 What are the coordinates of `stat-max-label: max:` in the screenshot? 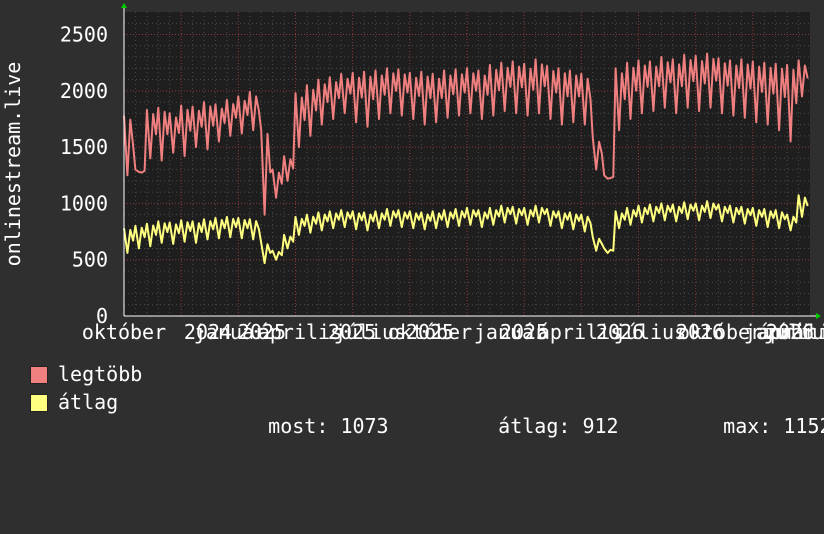 It's located at (747, 426).